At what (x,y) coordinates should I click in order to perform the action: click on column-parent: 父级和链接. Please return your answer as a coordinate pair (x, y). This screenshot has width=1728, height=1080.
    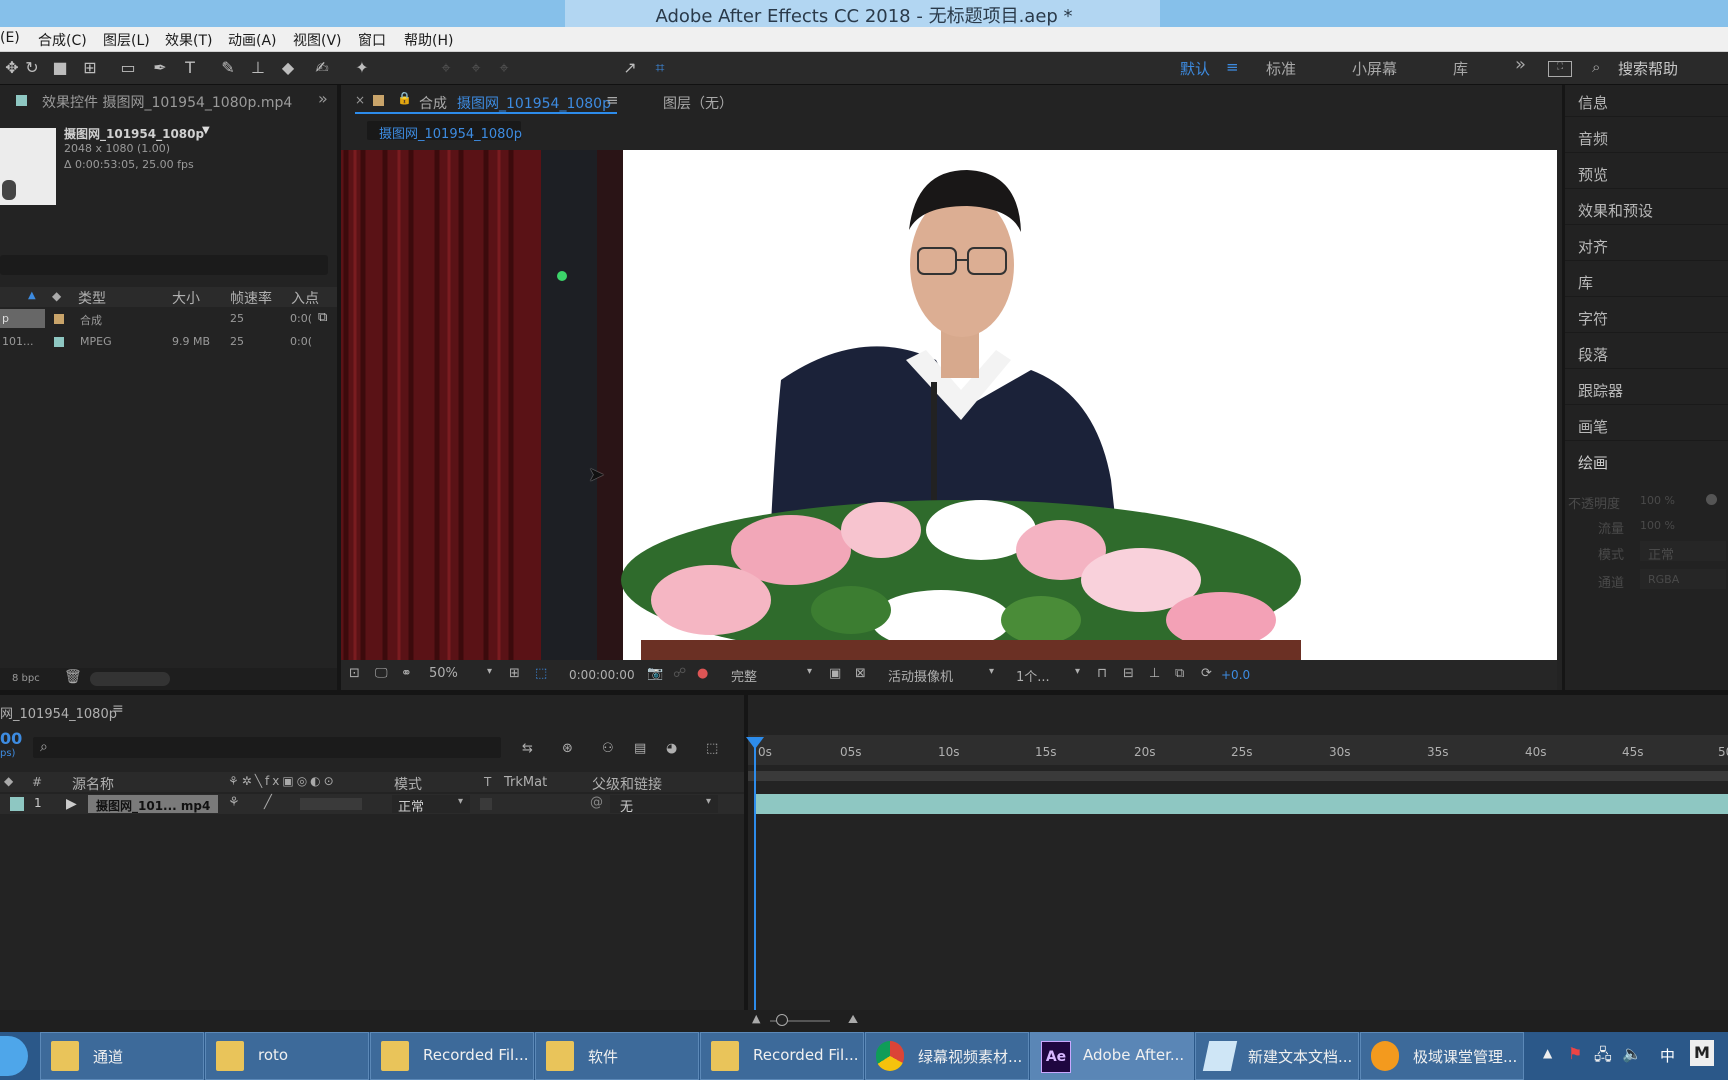
    Looking at the image, I should click on (627, 784).